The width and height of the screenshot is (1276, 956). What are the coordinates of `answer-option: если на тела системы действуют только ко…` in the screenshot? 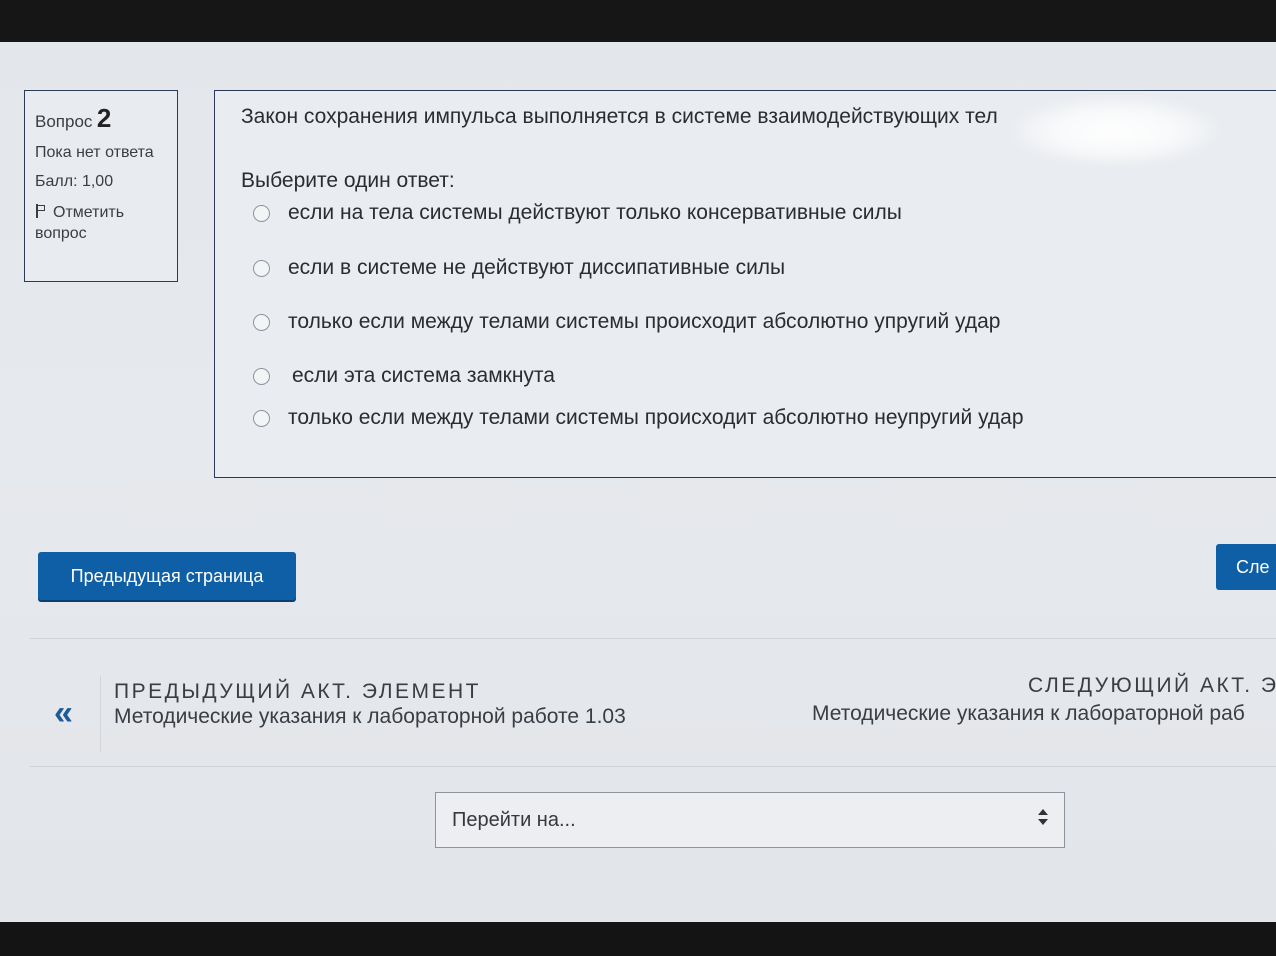 It's located at (577, 213).